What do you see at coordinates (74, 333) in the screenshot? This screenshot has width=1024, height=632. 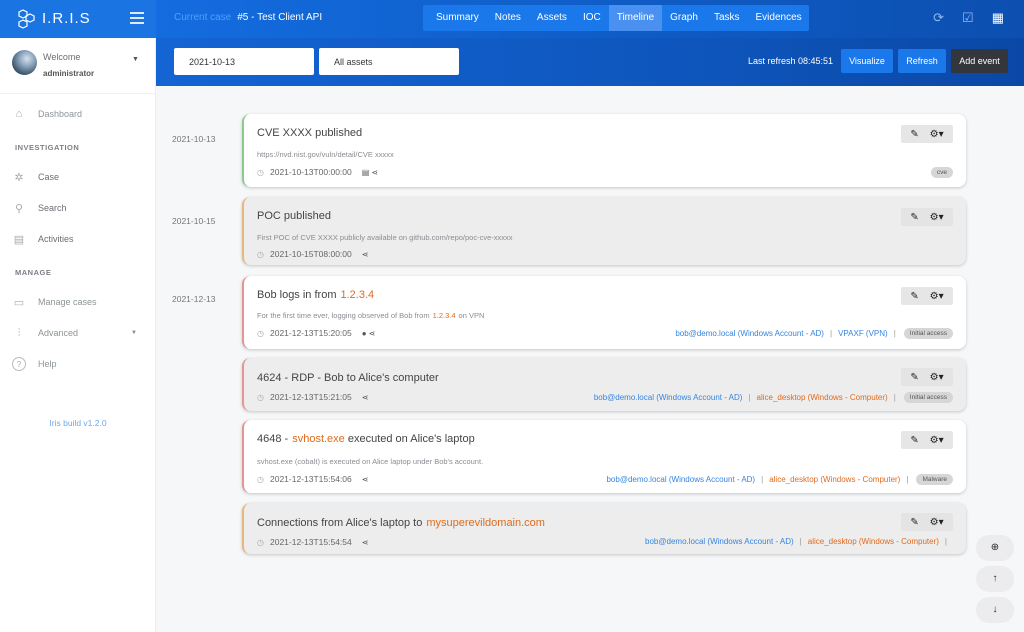 I see `sidebar-item-advanced: ⫶ Advanced ▼` at bounding box center [74, 333].